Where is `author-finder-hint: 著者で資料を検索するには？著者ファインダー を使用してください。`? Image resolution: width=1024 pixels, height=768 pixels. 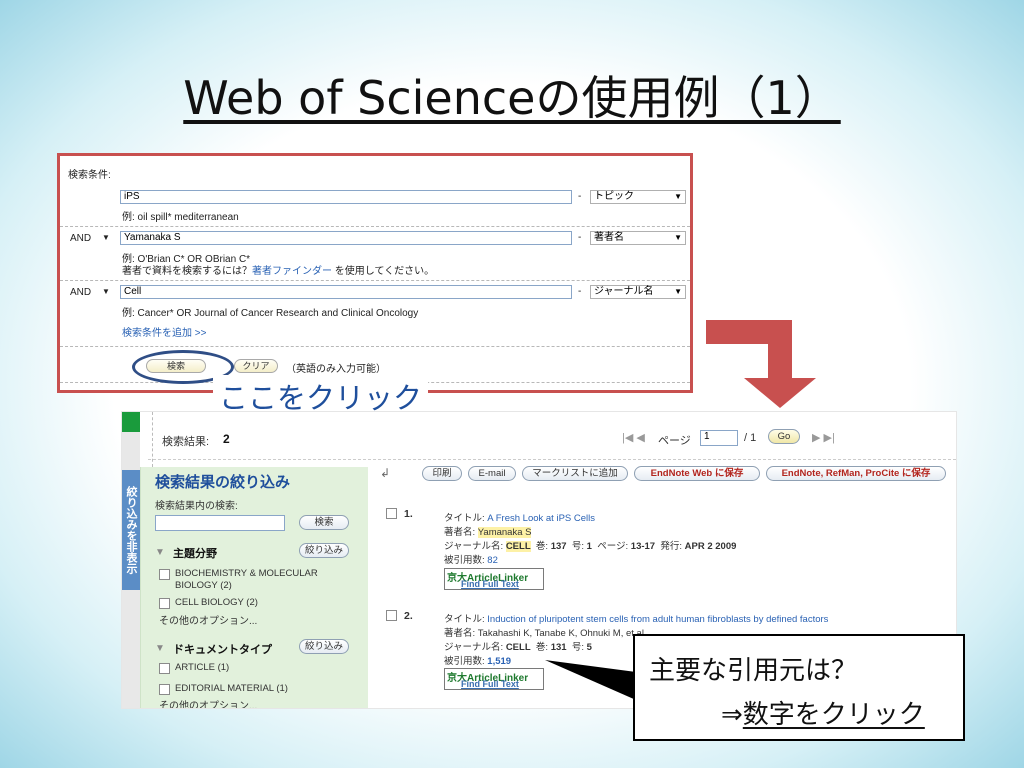 author-finder-hint: 著者で資料を検索するには？著者ファインダー を使用してください。 is located at coordinates (278, 271).